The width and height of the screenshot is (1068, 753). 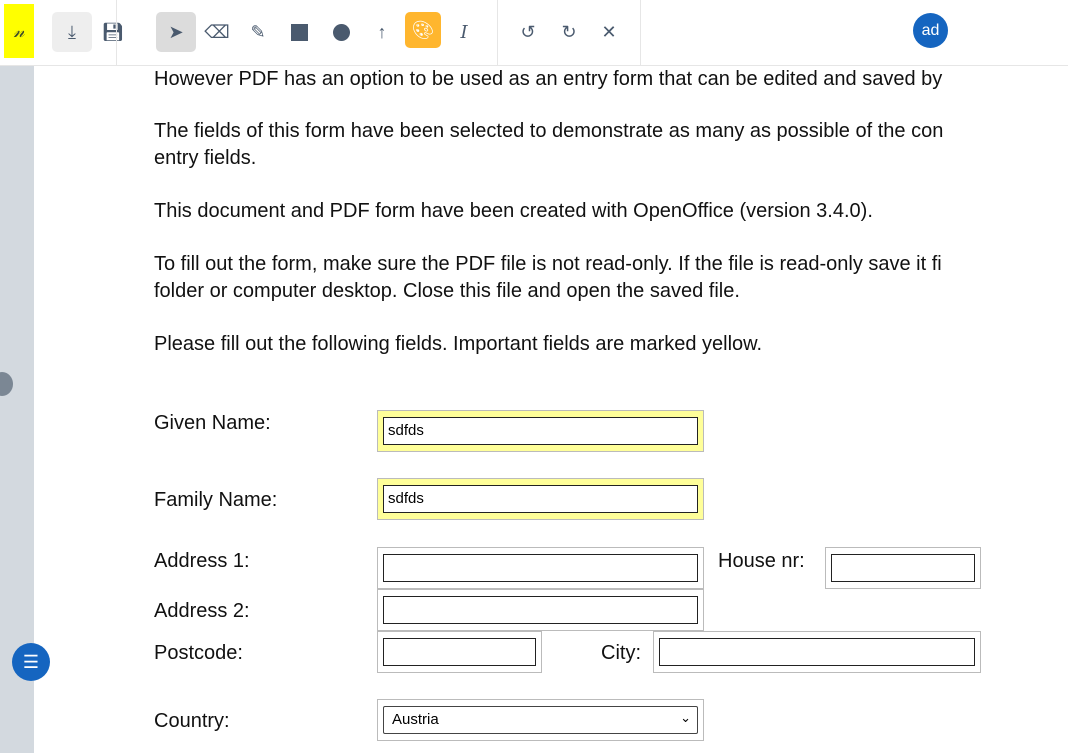 I want to click on chevron-down-icon: ⌄, so click(x=685, y=717).